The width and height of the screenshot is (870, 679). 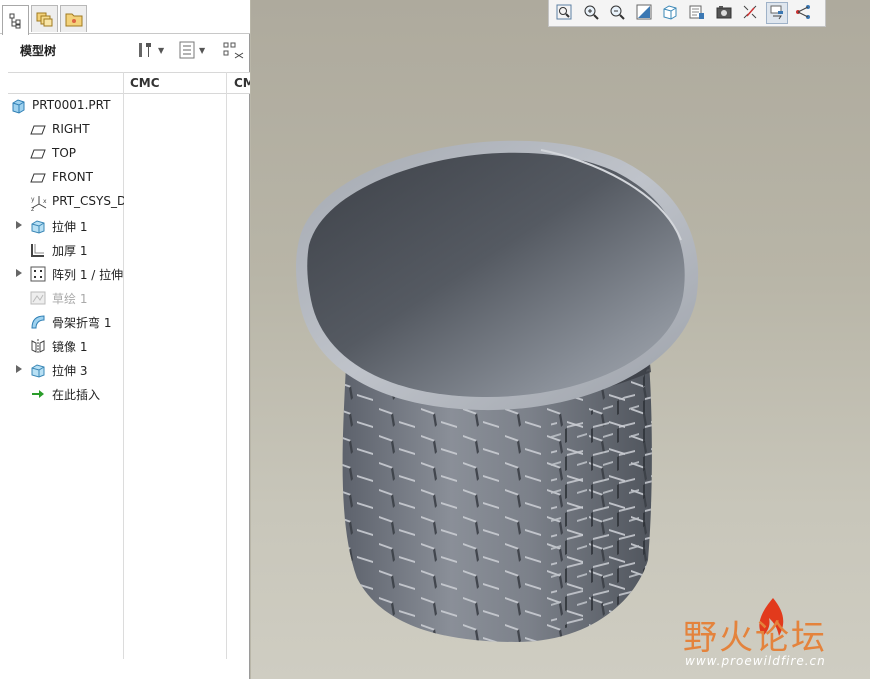 I want to click on model-tree-icon, so click(x=14, y=20).